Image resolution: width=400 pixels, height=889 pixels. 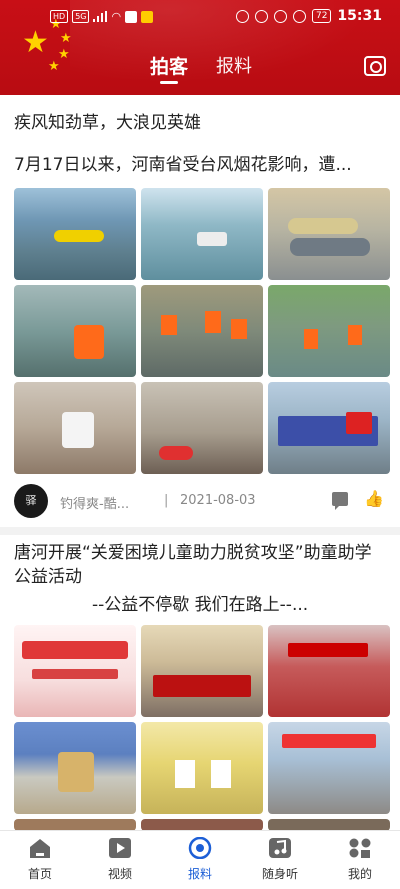 I want to click on wading-rescuers-photo, so click(x=329, y=331).